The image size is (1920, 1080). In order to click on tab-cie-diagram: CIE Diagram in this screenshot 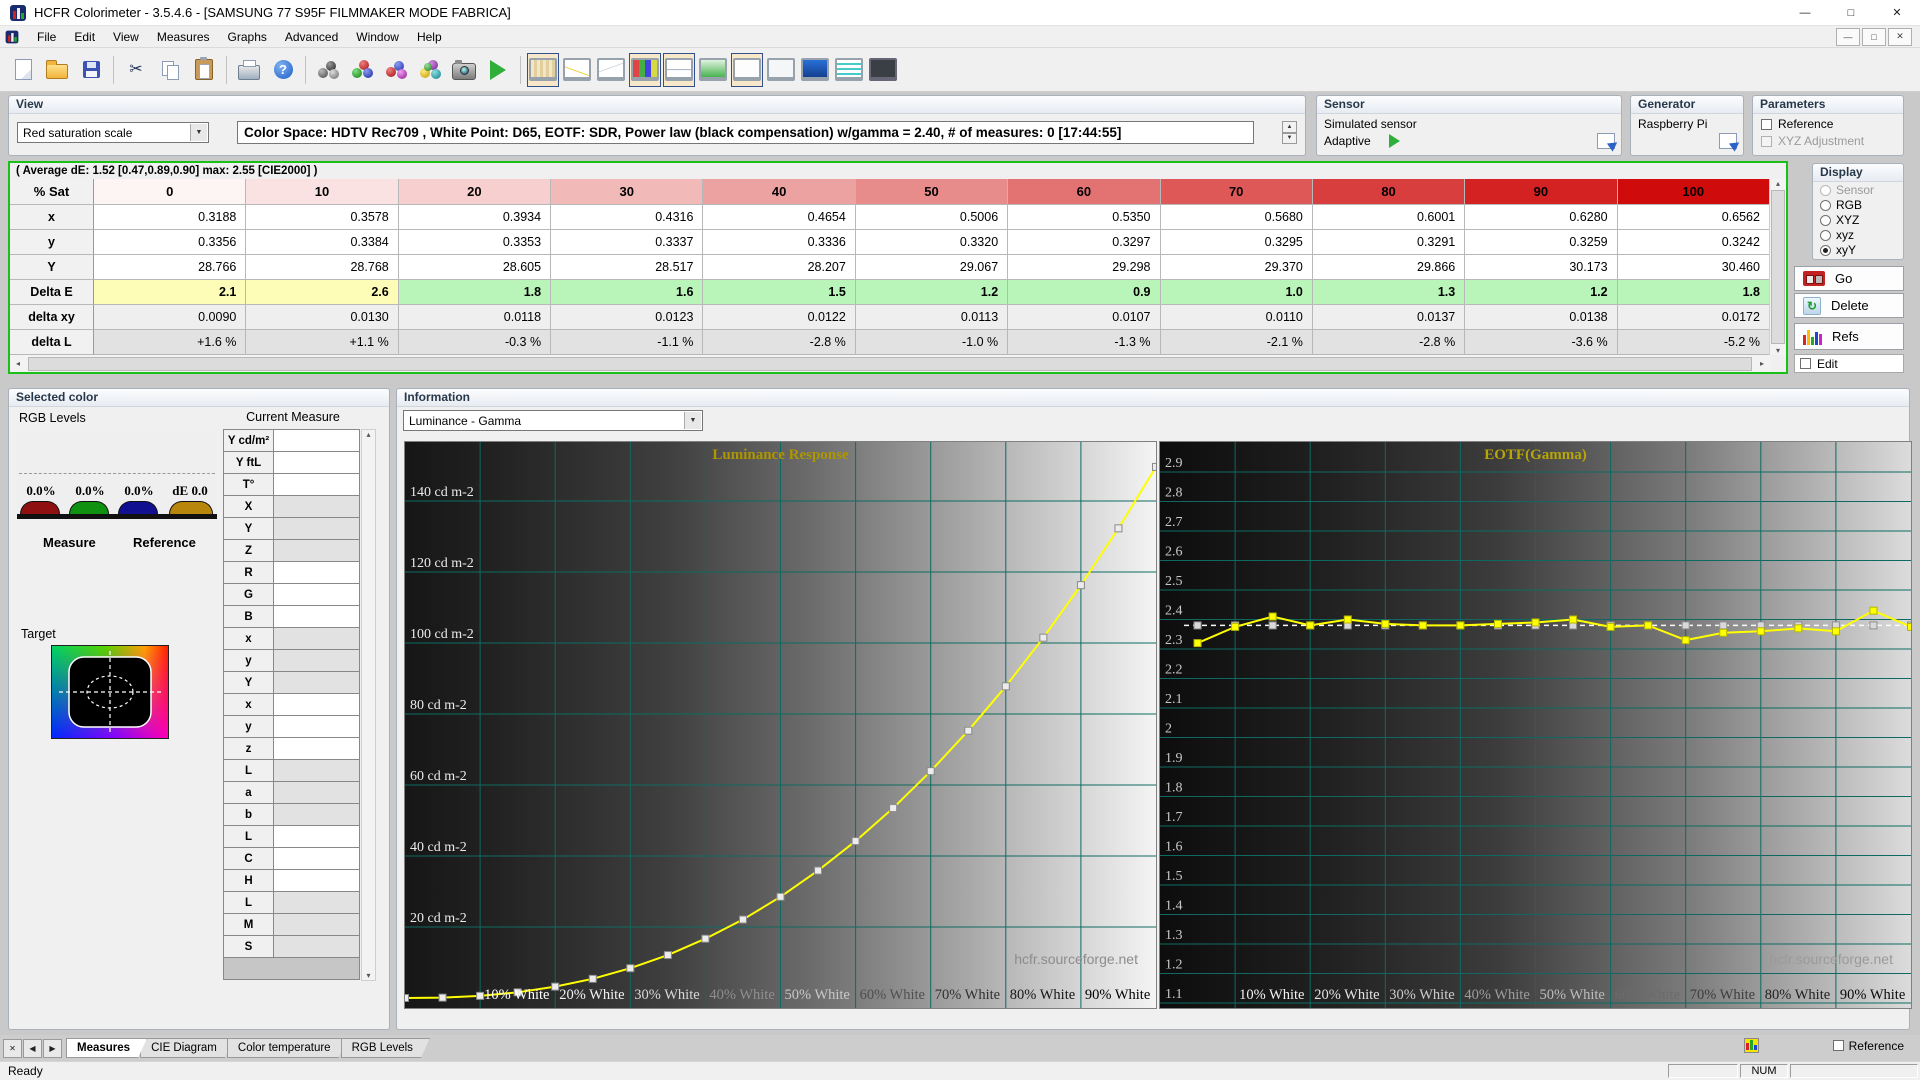, I will do `click(187, 1048)`.